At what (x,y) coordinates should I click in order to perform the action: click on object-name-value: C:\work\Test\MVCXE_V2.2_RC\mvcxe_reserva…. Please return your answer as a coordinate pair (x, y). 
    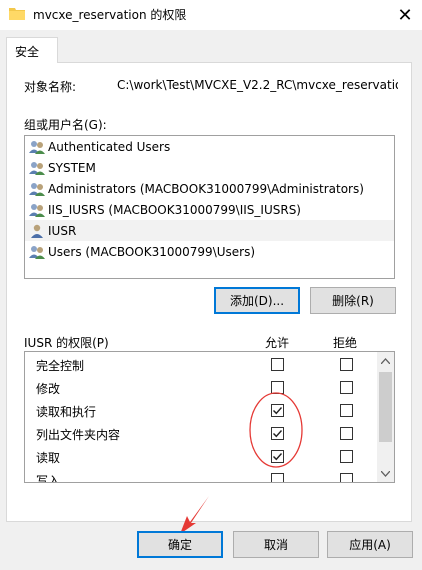
    Looking at the image, I should click on (257, 85).